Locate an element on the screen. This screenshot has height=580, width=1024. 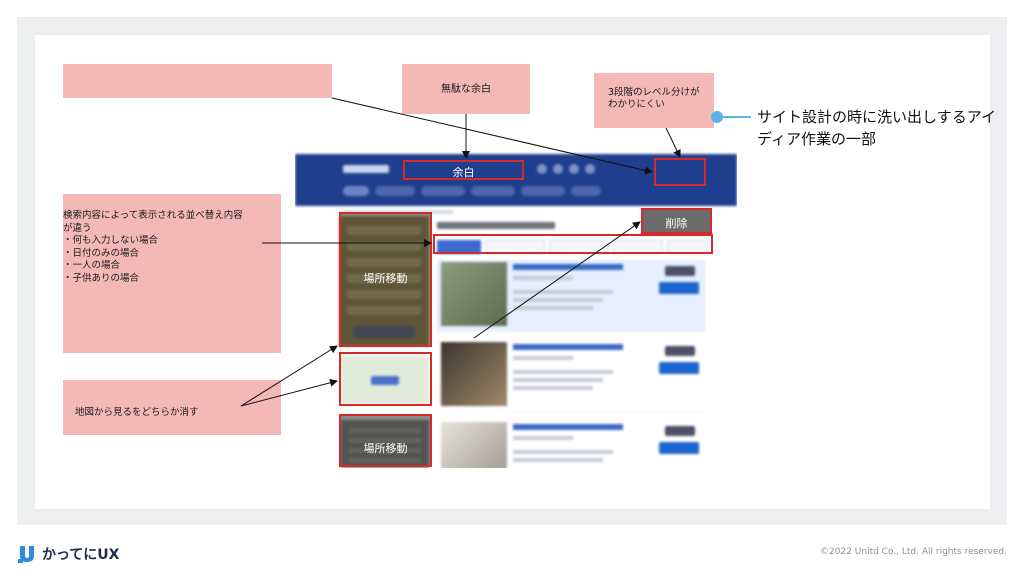
side-note-connector is located at coordinates (736, 117).